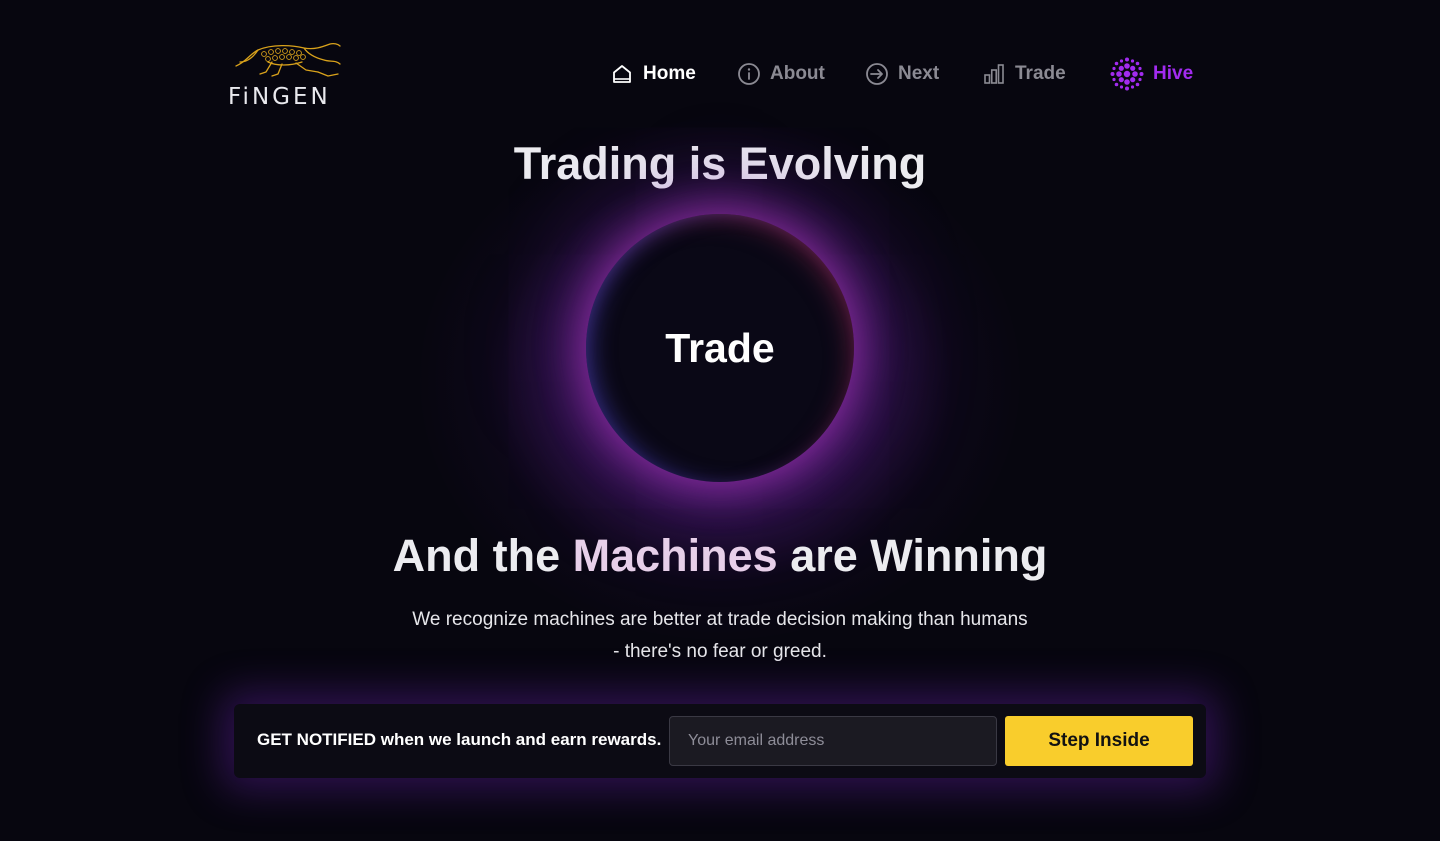  I want to click on hero-subtitle: And the Machines are Winning, so click(720, 556).